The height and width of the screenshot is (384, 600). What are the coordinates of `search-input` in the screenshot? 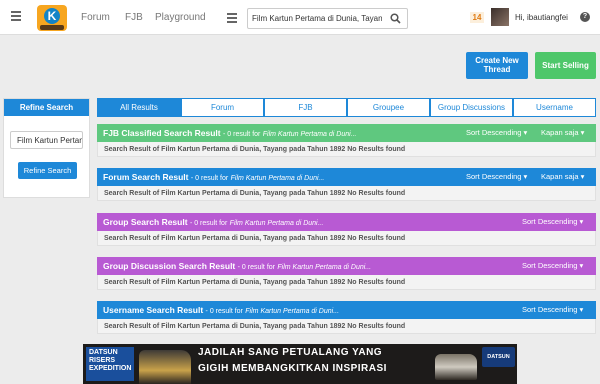 It's located at (317, 18).